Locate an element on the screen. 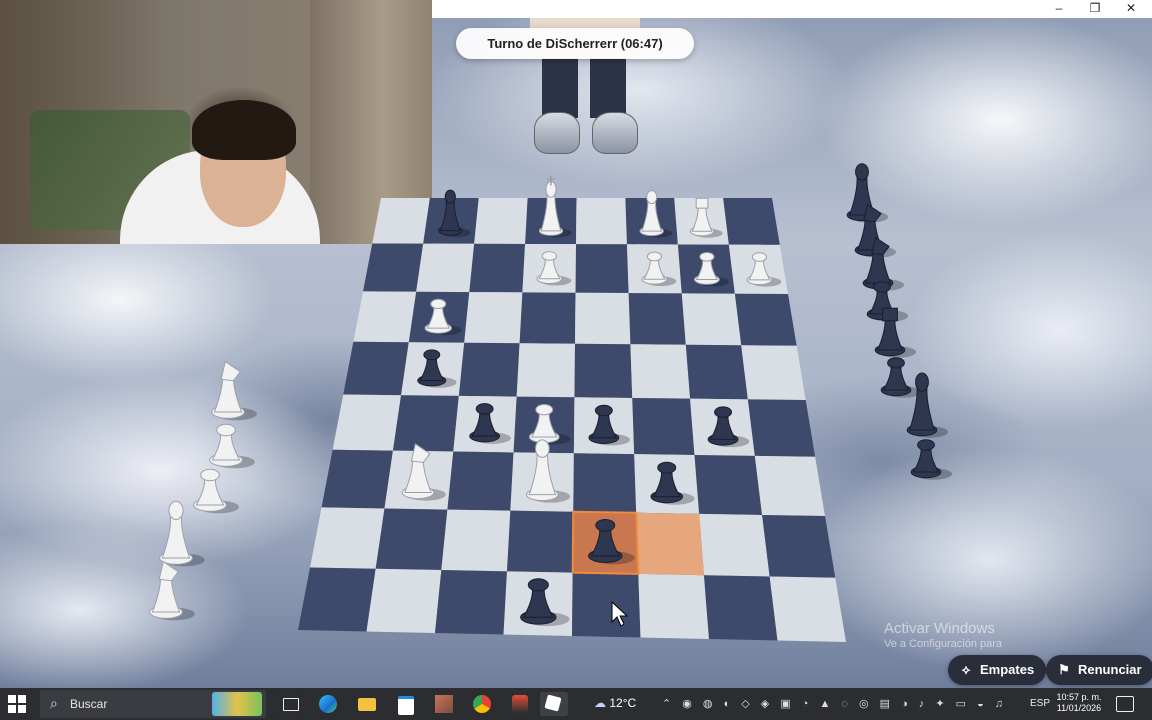 Image resolution: width=1152 pixels, height=720 pixels. cloud-icon: ☁ is located at coordinates (602, 703).